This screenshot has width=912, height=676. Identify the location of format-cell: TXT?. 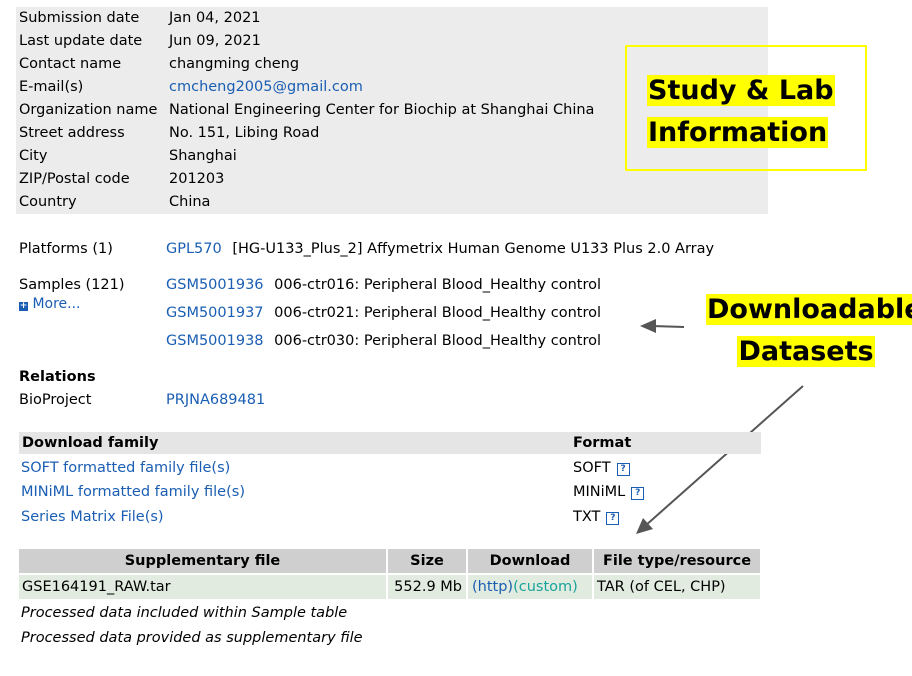
(596, 517).